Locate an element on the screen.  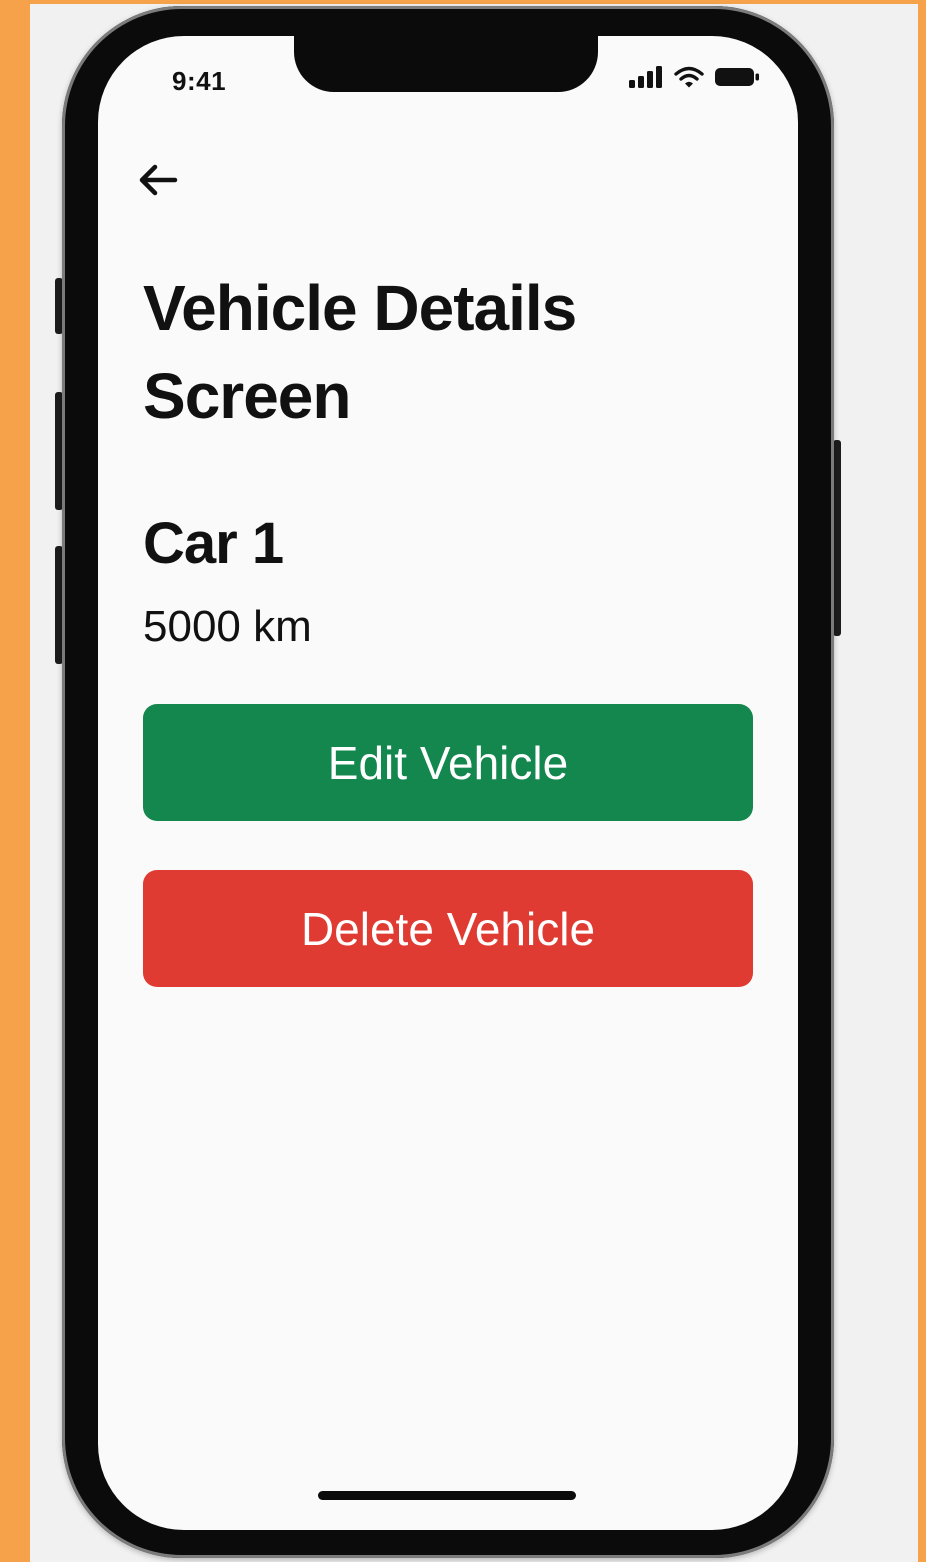
signal-icon is located at coordinates (645, 77).